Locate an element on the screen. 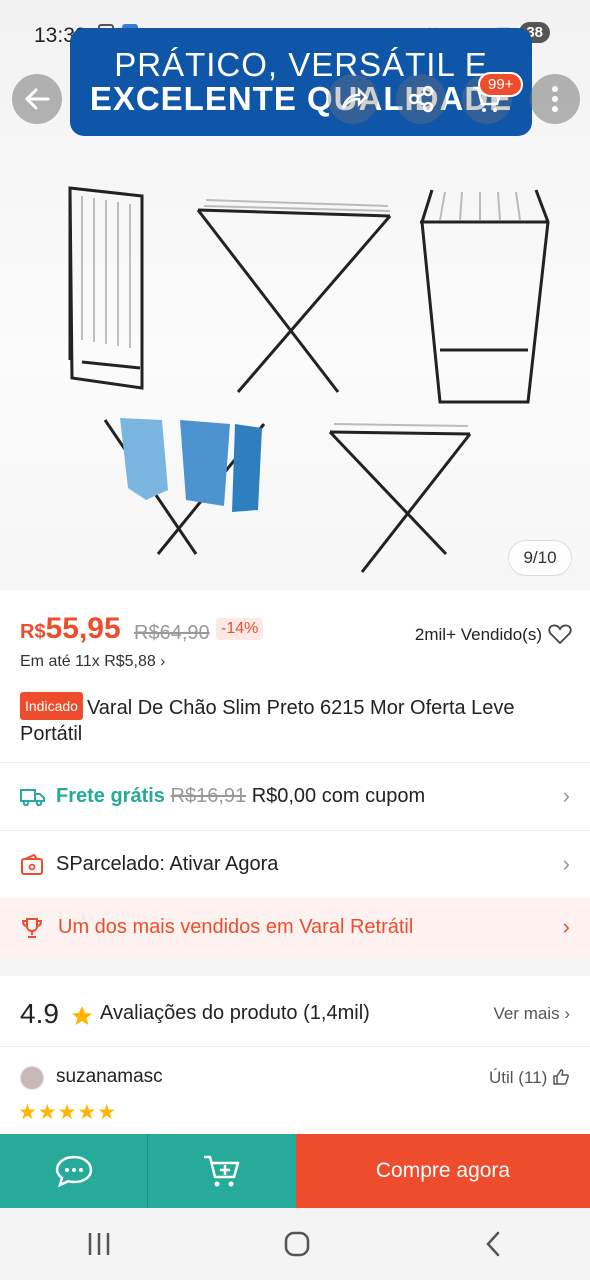 Image resolution: width=590 pixels, height=1280 pixels. back-button is located at coordinates (37, 99).